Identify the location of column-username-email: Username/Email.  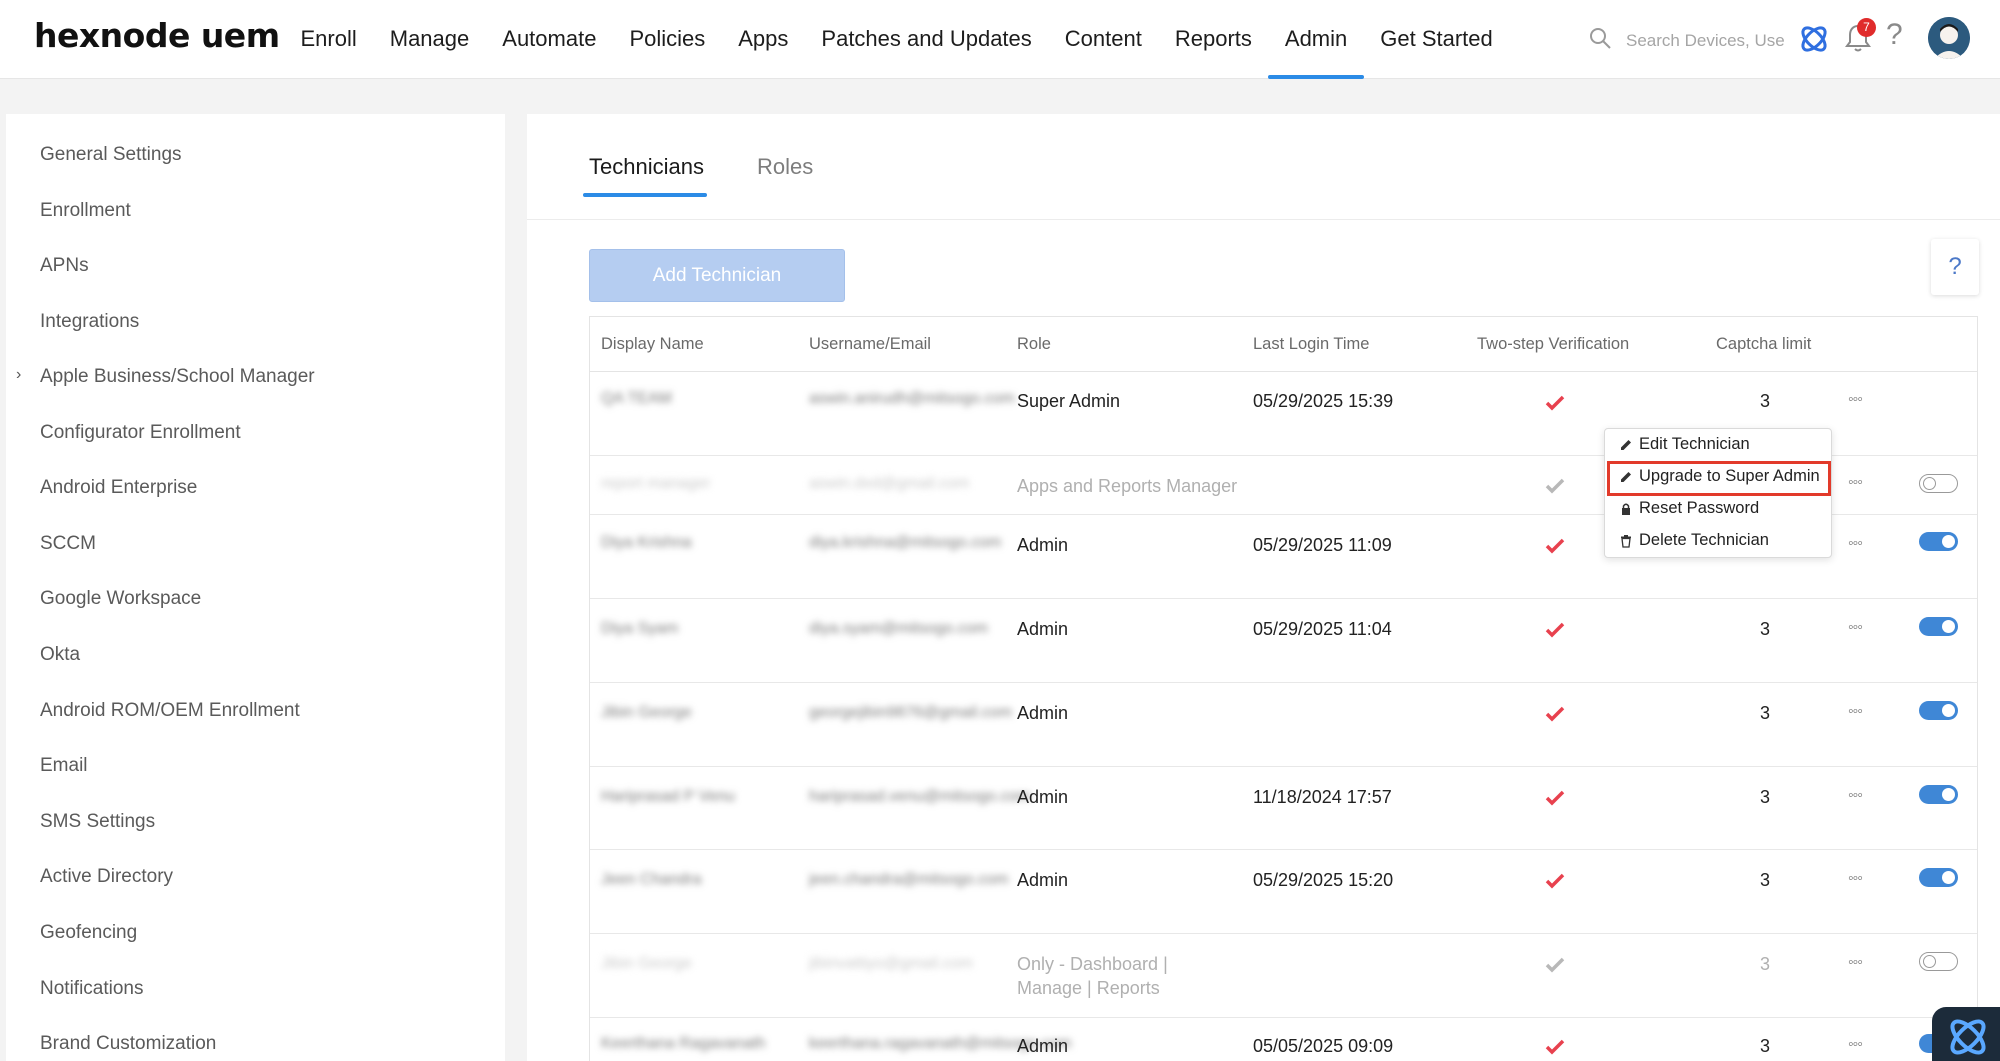
(870, 344).